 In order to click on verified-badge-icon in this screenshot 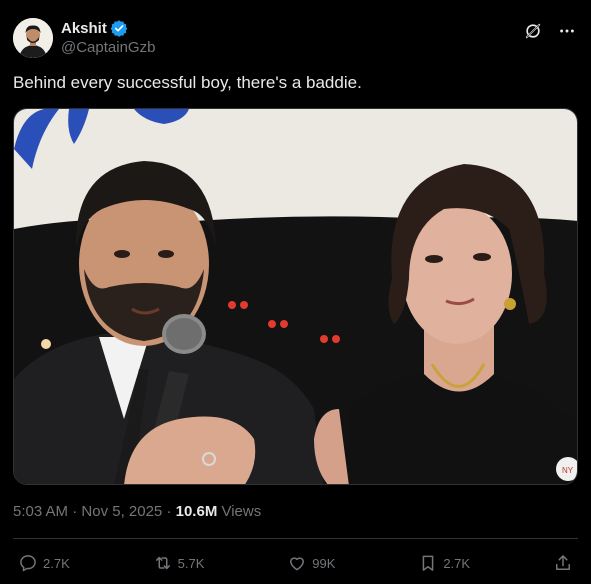, I will do `click(119, 28)`.